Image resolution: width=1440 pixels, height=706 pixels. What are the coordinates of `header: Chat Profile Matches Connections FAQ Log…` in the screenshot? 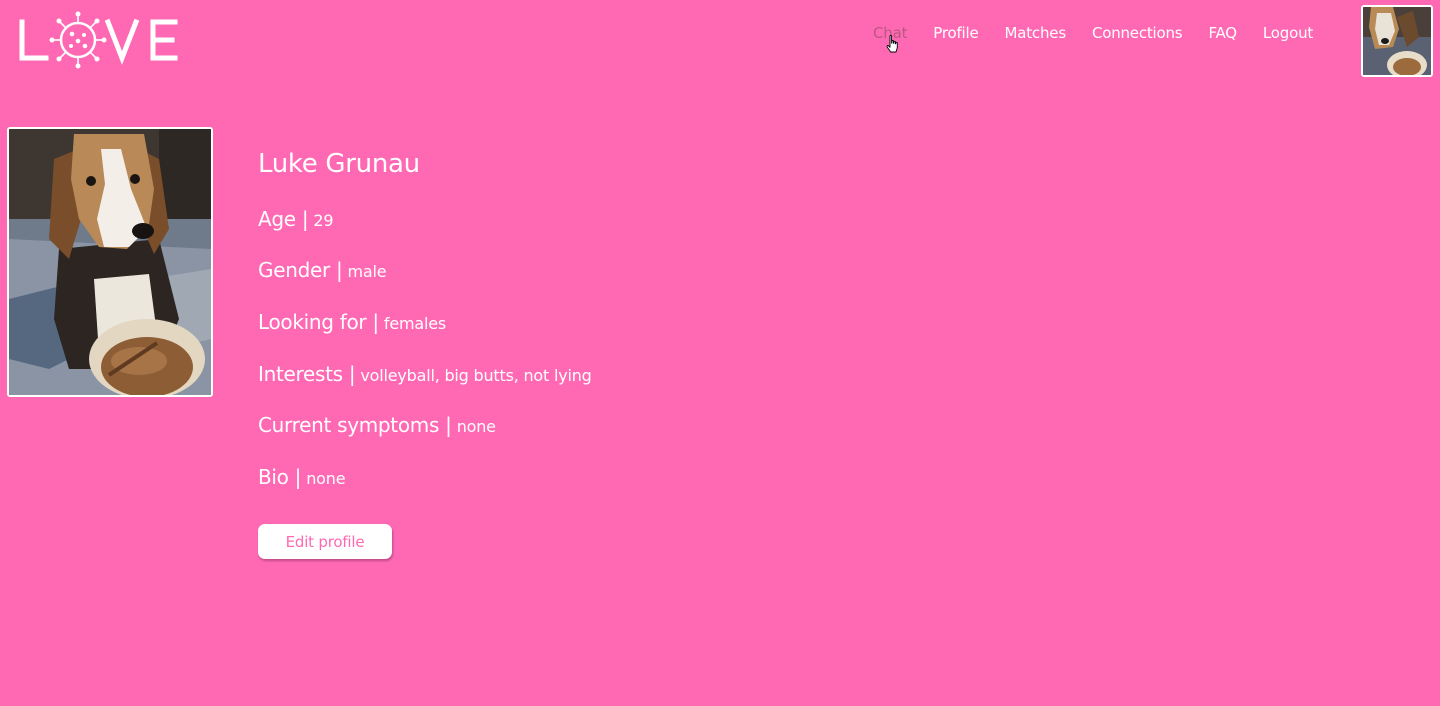 It's located at (720, 45).